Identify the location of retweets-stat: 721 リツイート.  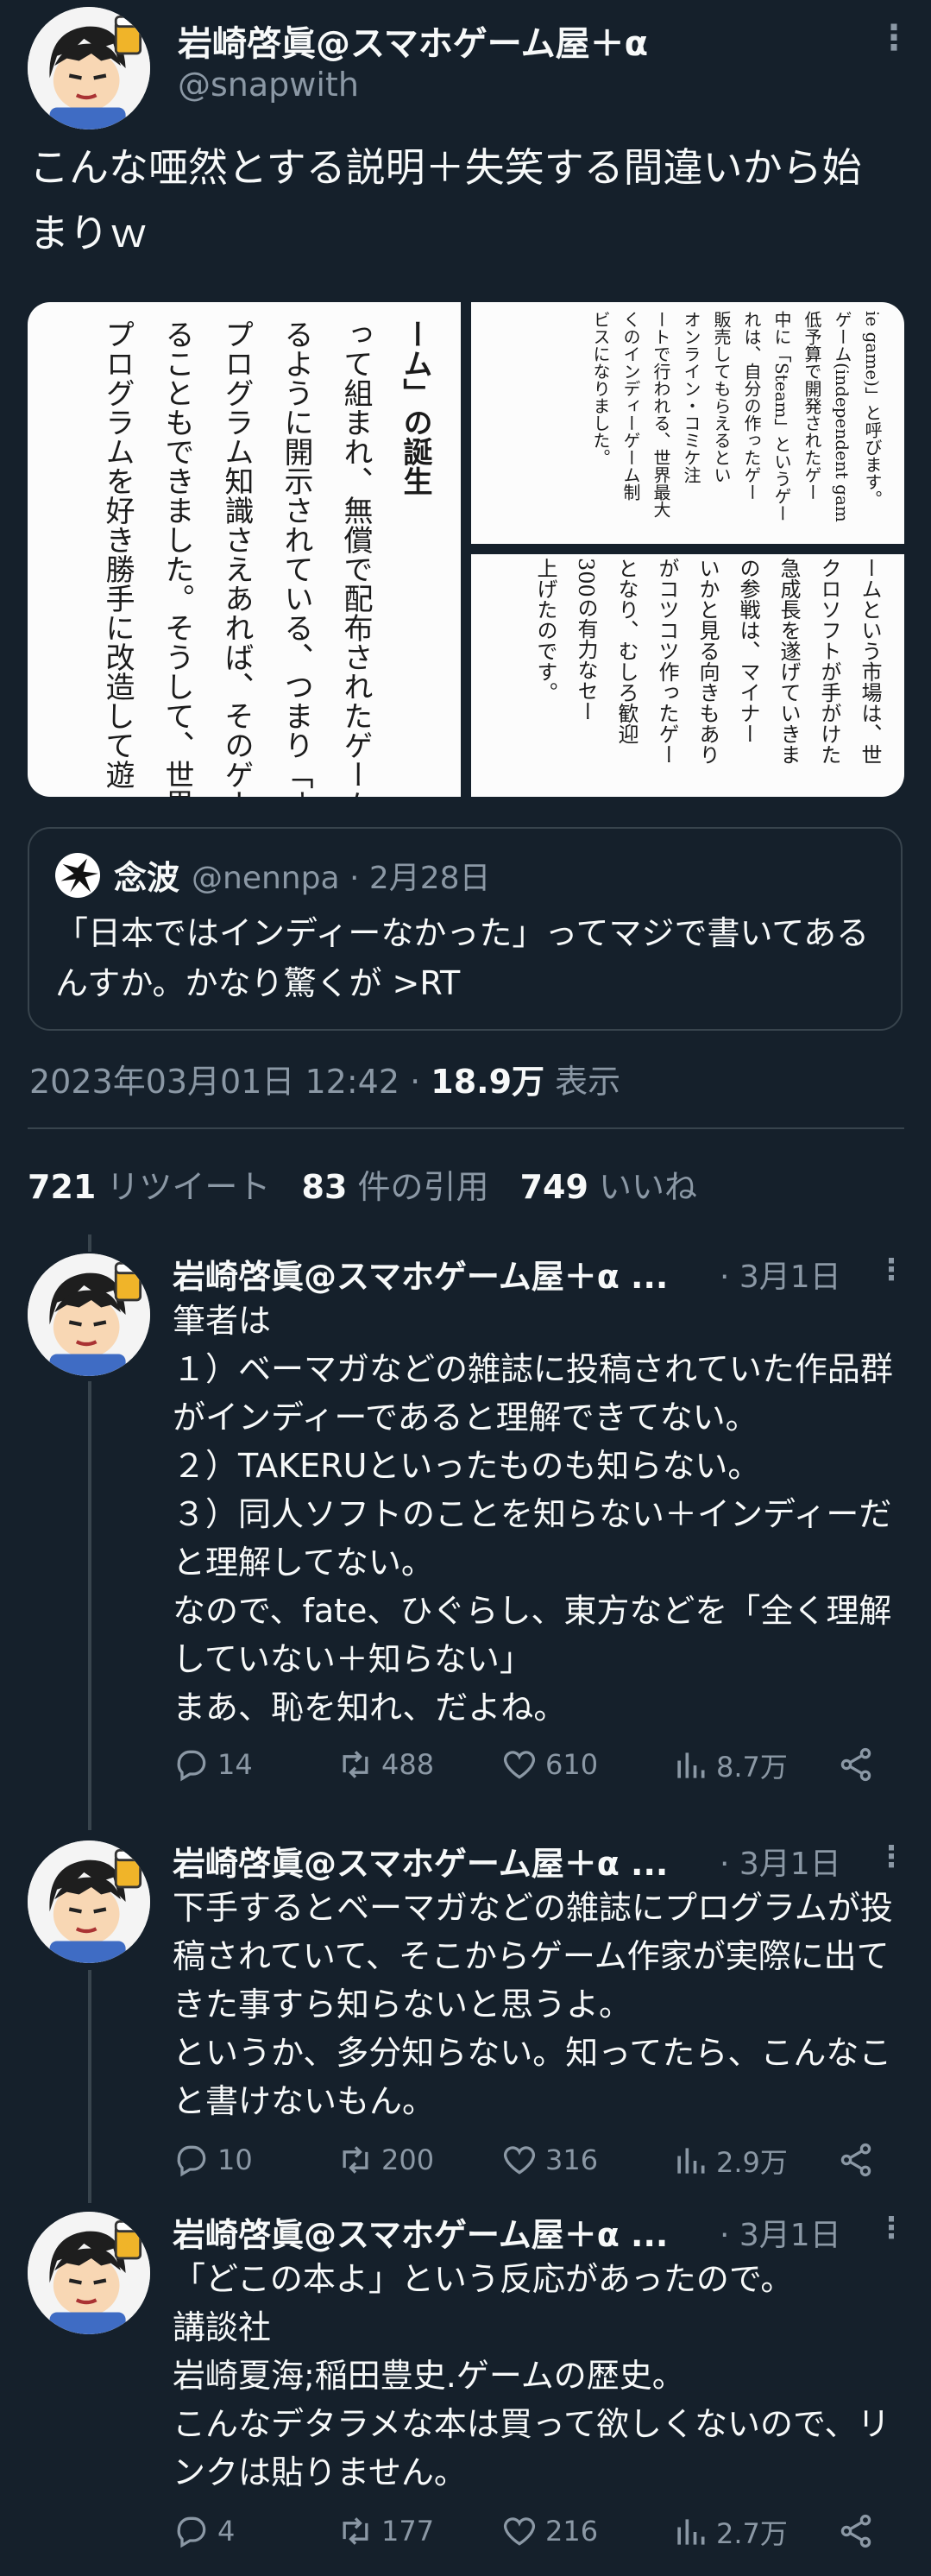
(149, 1187).